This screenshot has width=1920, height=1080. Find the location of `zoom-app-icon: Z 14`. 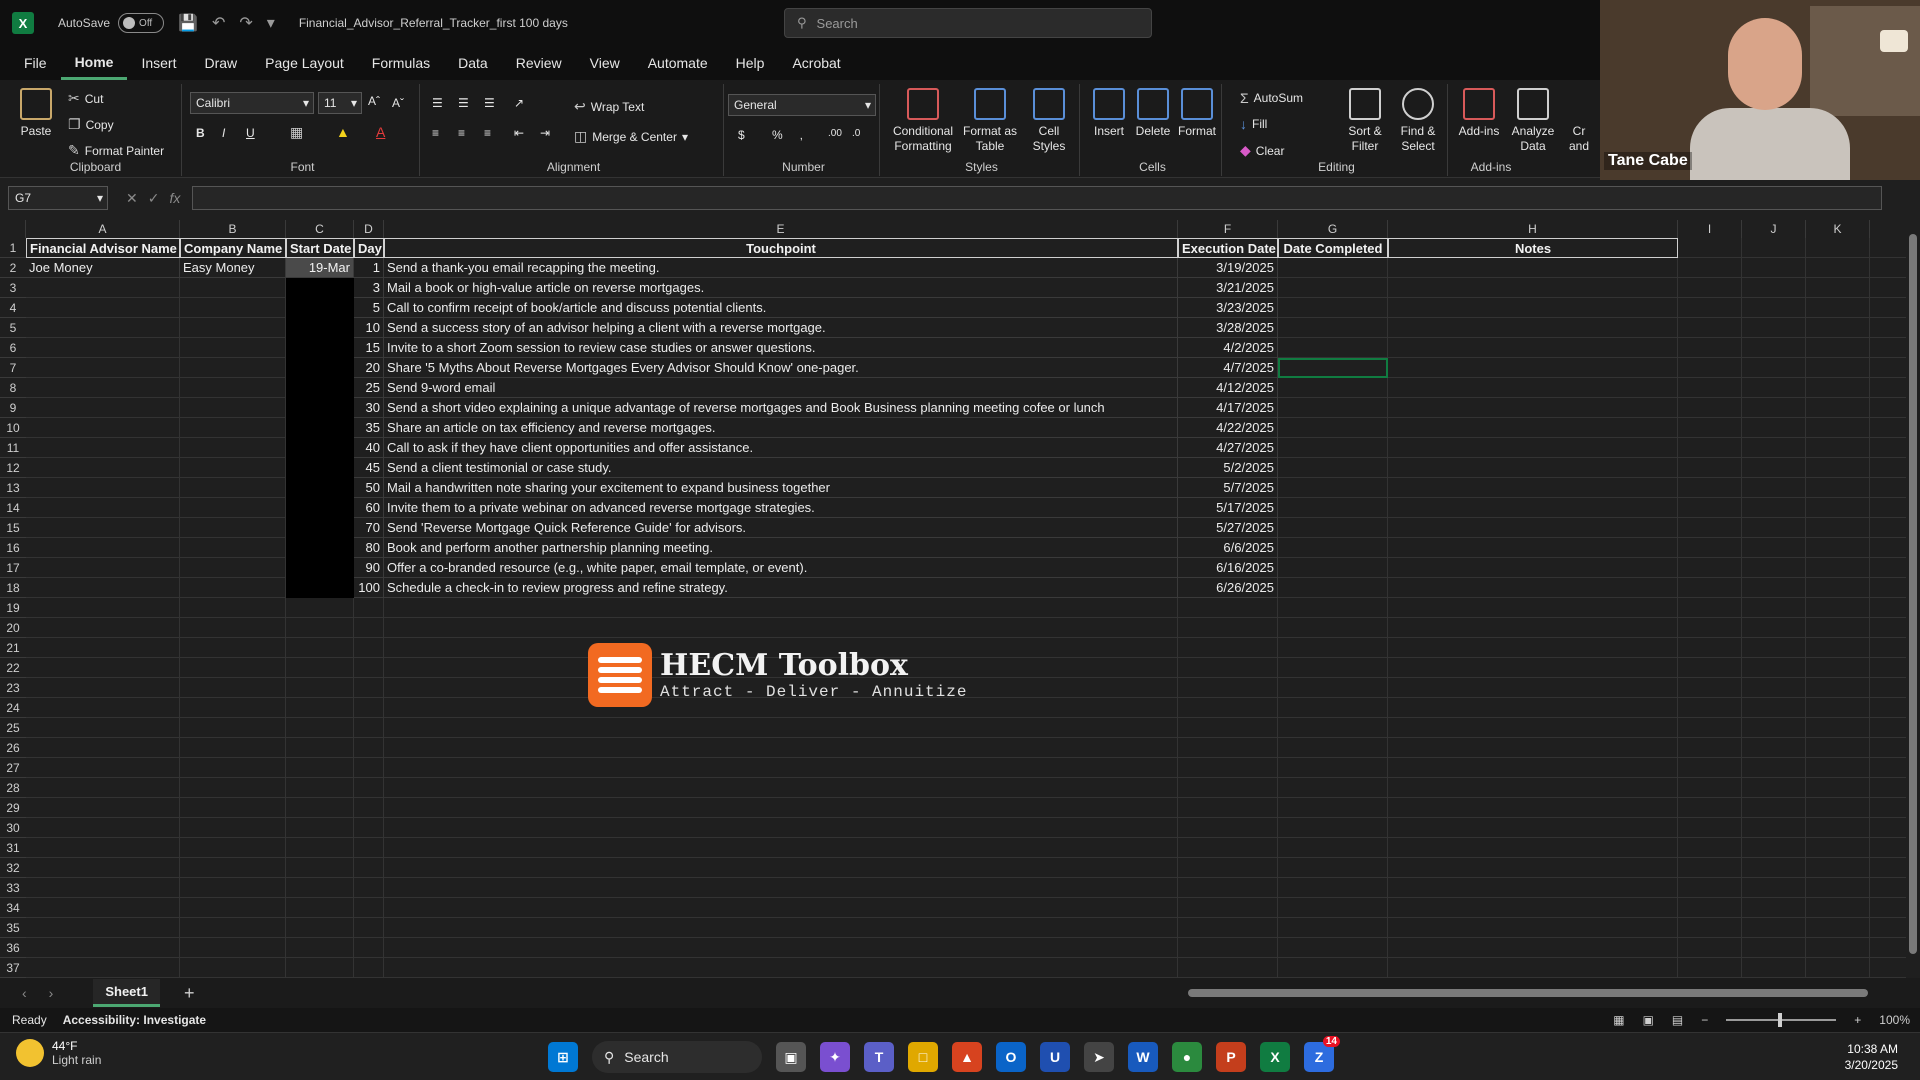

zoom-app-icon: Z 14 is located at coordinates (1322, 1054).